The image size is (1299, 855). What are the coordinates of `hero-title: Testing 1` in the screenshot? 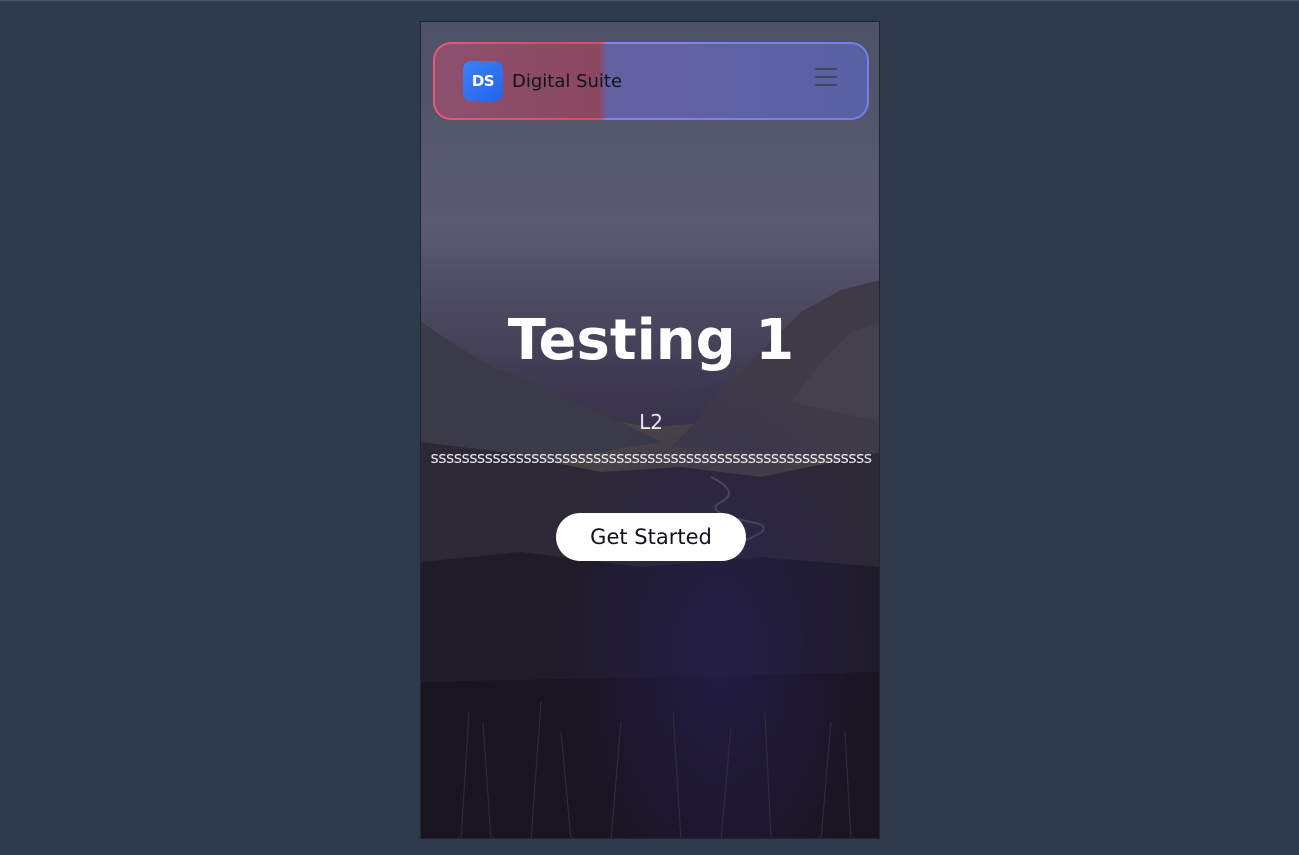 It's located at (651, 340).